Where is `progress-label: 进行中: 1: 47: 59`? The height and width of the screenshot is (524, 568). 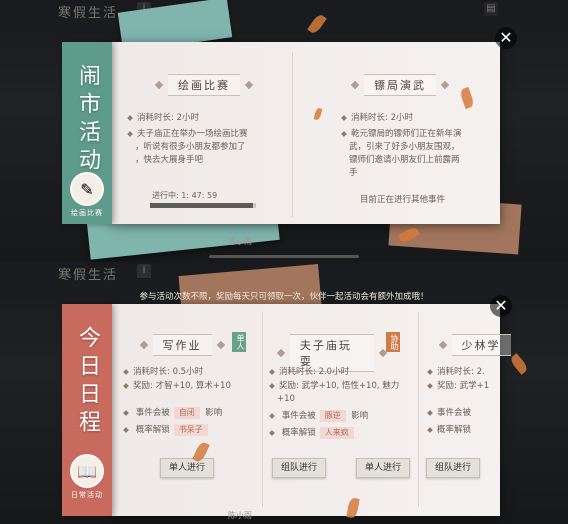
progress-label: 进行中: 1: 47: 59 is located at coordinates (185, 195).